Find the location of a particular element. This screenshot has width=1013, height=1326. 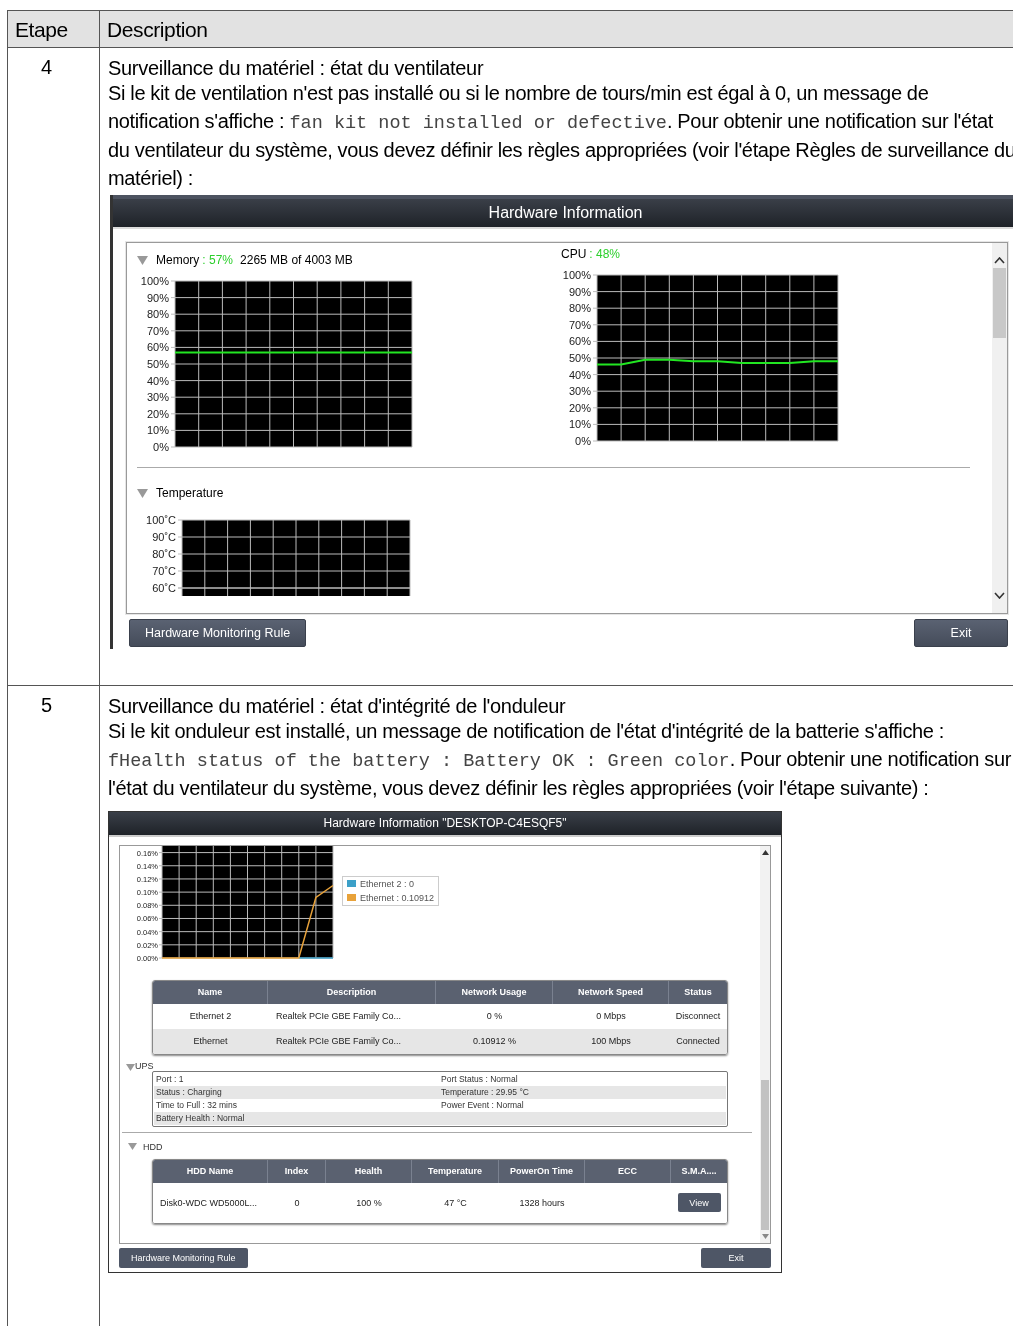

ups-field: Power Event : Normal is located at coordinates (482, 1105).